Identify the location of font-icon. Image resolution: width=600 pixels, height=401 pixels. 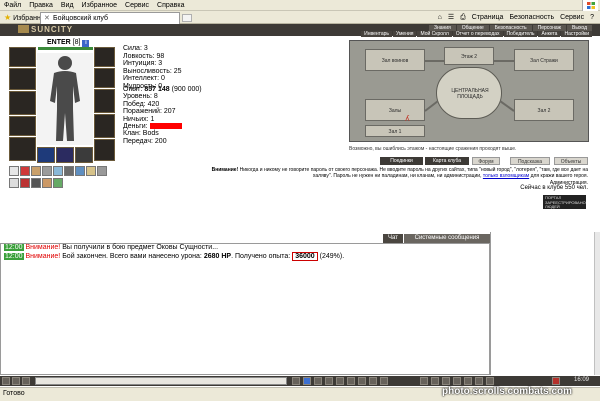
(446, 381).